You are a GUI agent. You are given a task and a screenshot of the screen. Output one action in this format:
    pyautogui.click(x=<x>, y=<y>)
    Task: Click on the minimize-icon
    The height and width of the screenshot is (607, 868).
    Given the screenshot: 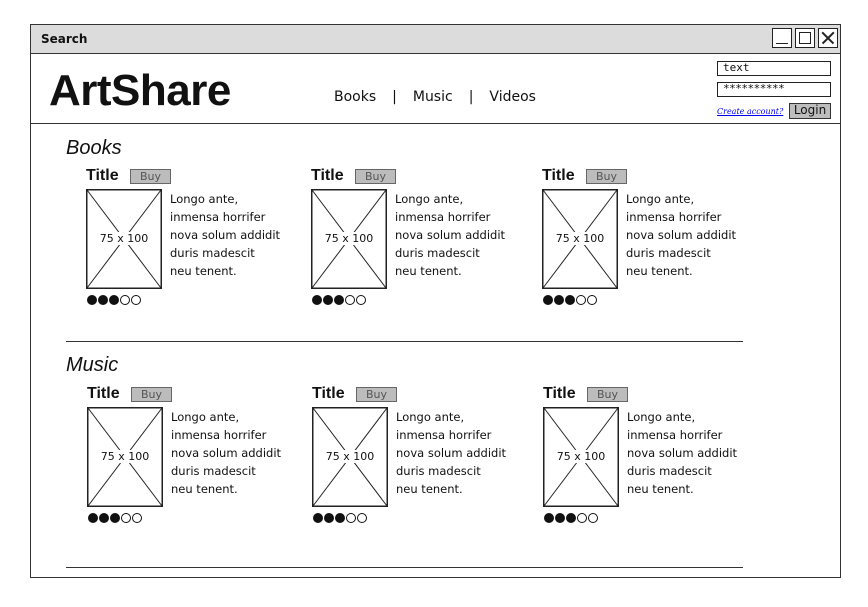 What is the action you would take?
    pyautogui.click(x=782, y=38)
    